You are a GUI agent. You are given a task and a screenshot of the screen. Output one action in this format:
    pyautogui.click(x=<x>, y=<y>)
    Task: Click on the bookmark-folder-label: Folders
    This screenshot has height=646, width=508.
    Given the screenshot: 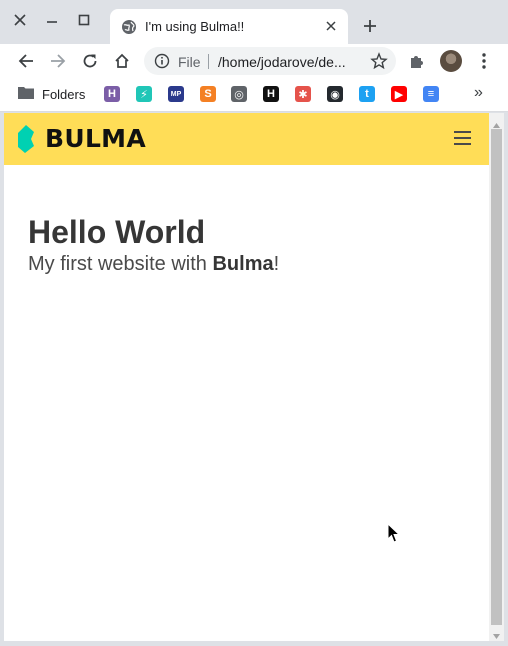 What is the action you would take?
    pyautogui.click(x=63, y=94)
    